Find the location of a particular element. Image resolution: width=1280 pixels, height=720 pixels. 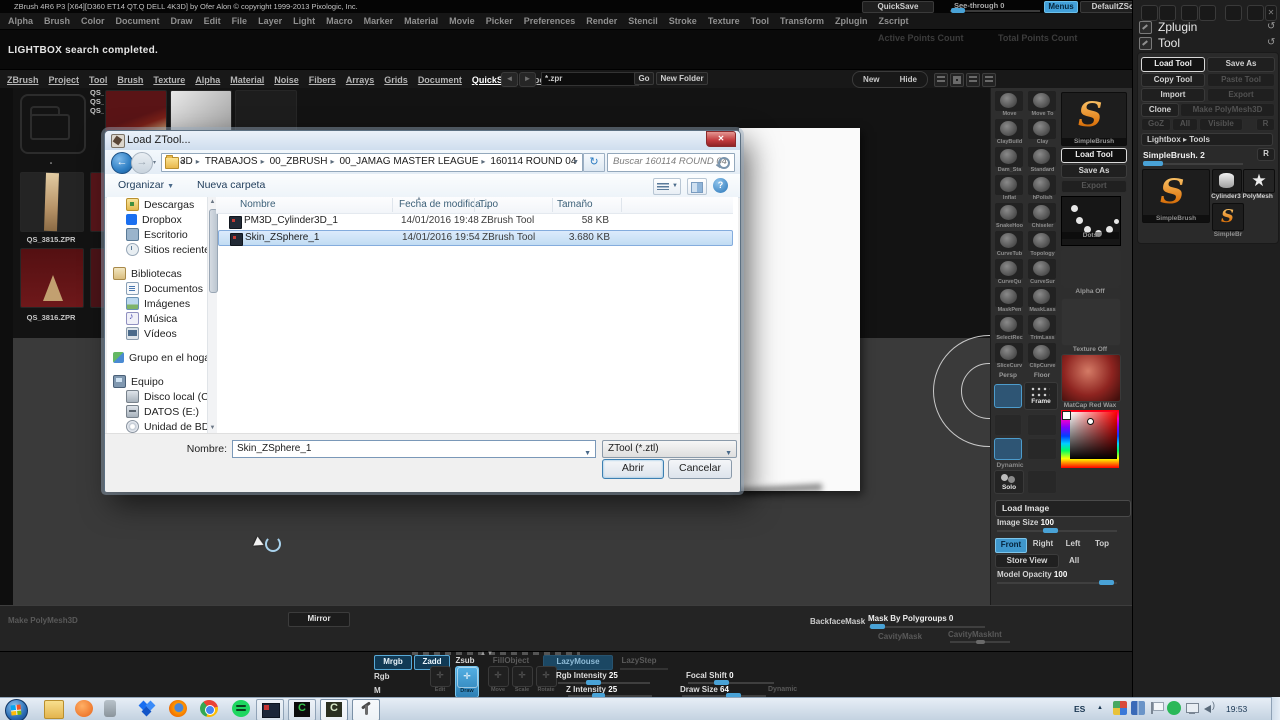

new-folder-button: New Folder is located at coordinates (682, 78).